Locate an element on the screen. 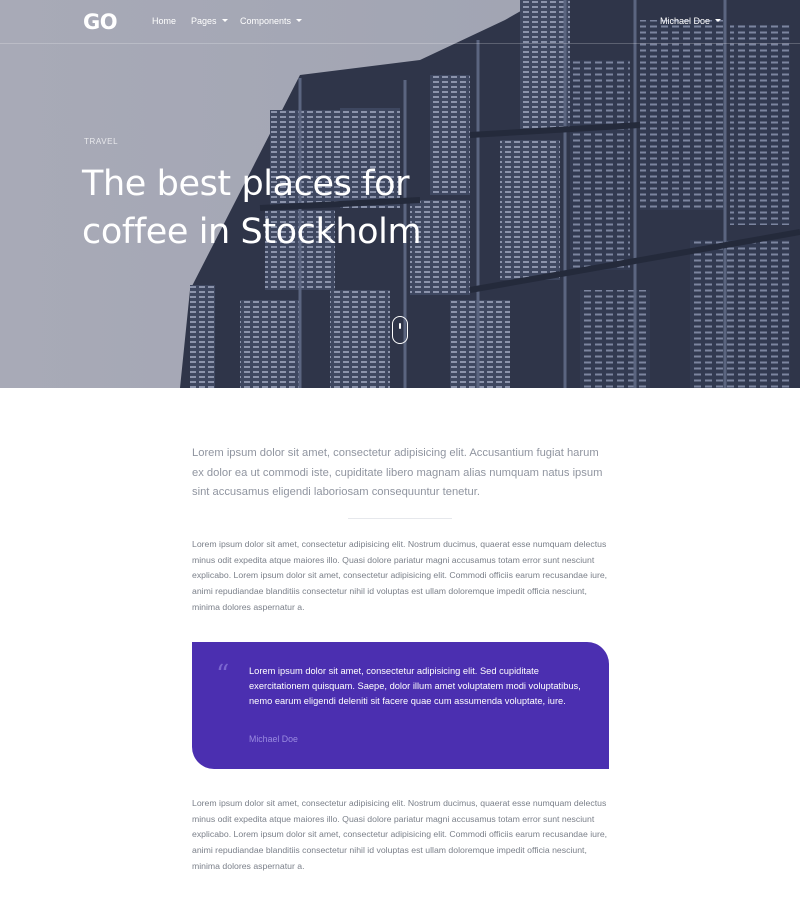 The width and height of the screenshot is (800, 900). nav-components-label: Components is located at coordinates (266, 21).